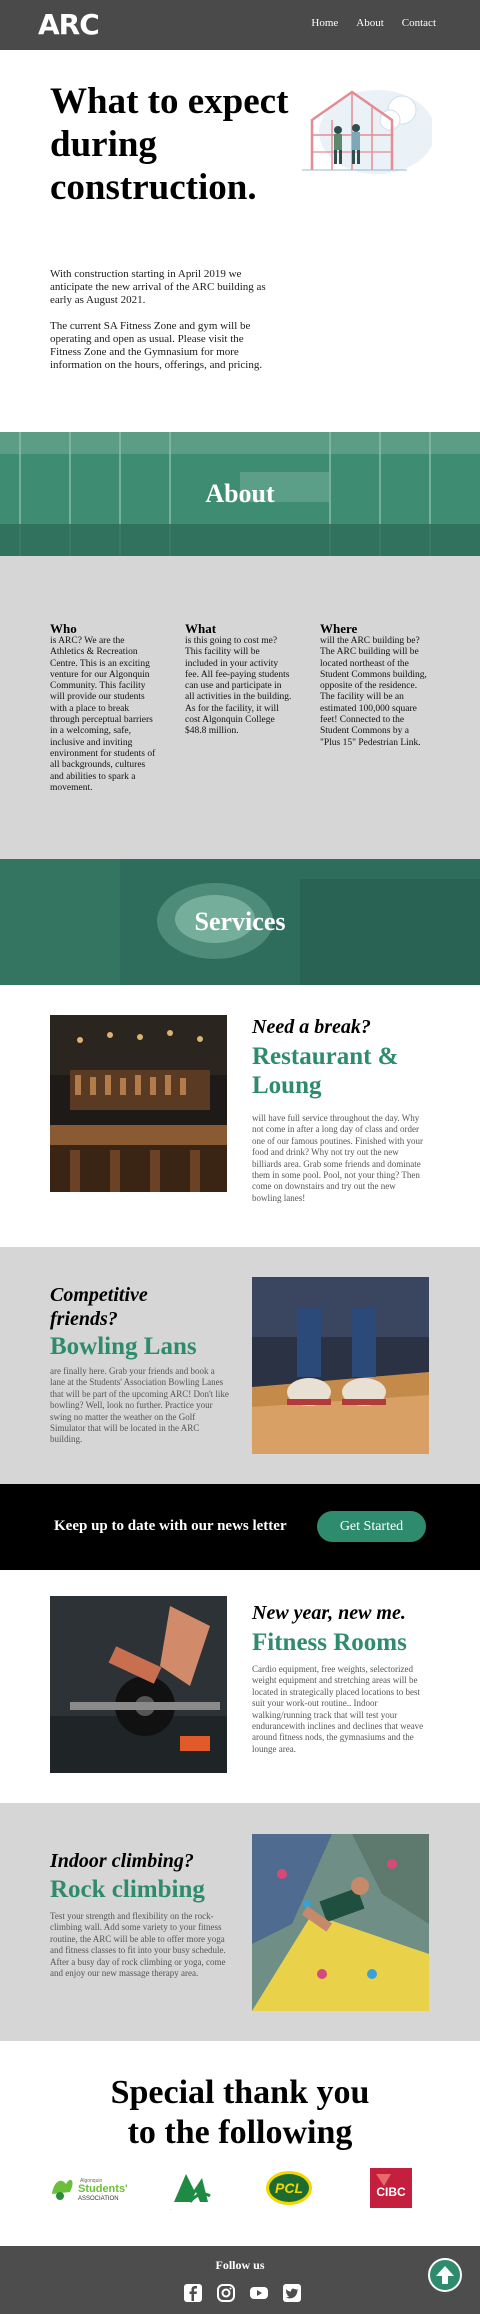 The image size is (480, 2314). I want to click on about-where-title: Where, so click(339, 628).